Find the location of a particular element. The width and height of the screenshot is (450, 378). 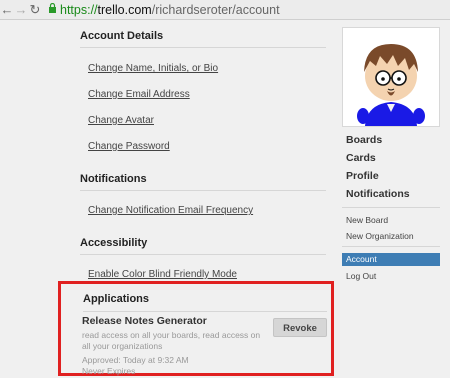

notification-frequency-link: Change Notification Email Frequency is located at coordinates (207, 210).